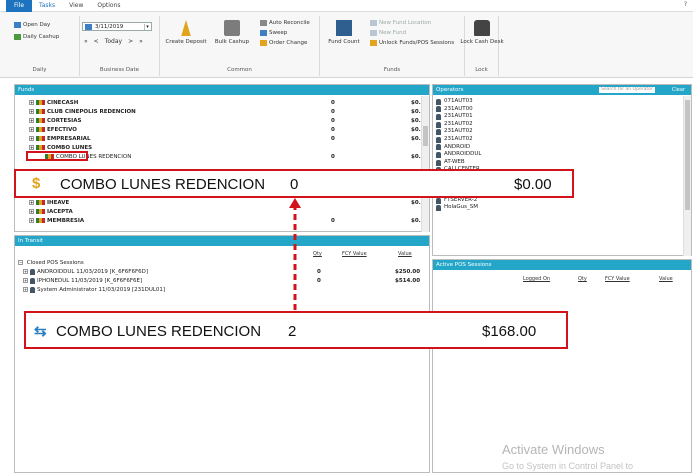  Describe the element at coordinates (482, 46) in the screenshot. I see `ribbon-group-lock: Lock Cash Desk Lock` at that location.